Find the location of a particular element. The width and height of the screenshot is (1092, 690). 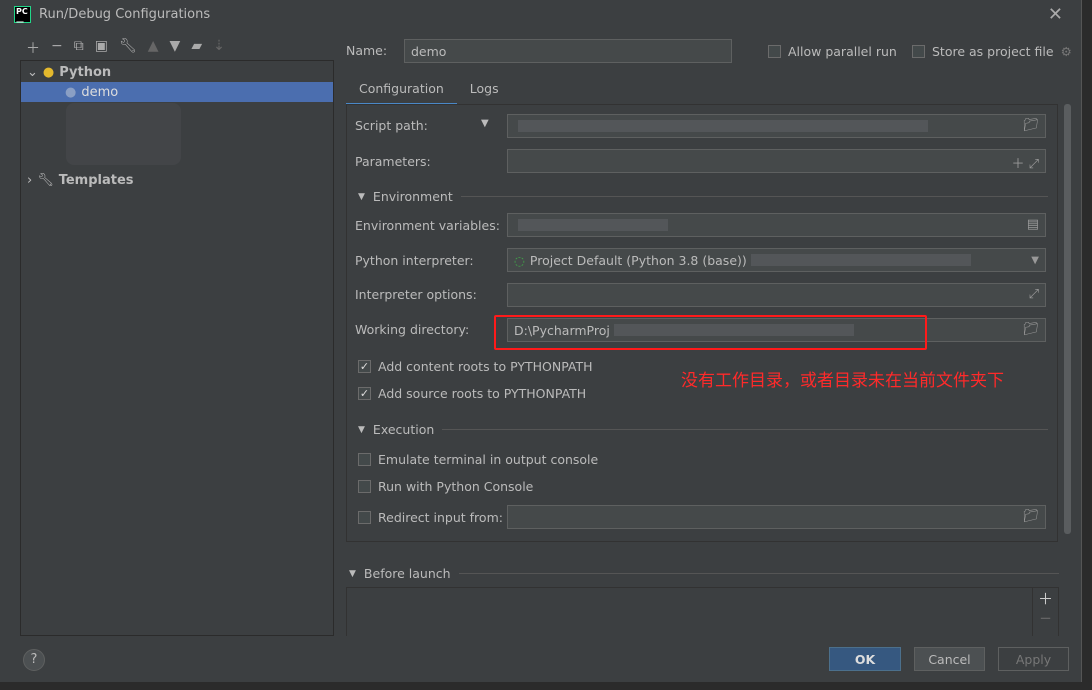

new-folder-icon: ▰ is located at coordinates (196, 48).